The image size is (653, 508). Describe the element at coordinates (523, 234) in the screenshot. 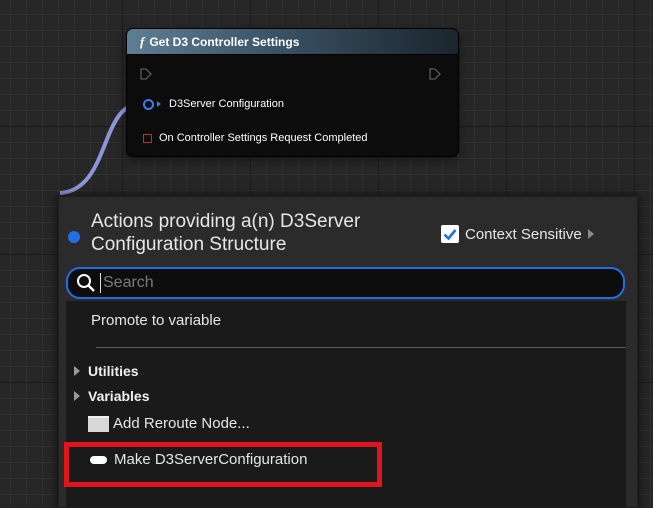

I see `context-sensitive-label: Context Sensitive` at that location.